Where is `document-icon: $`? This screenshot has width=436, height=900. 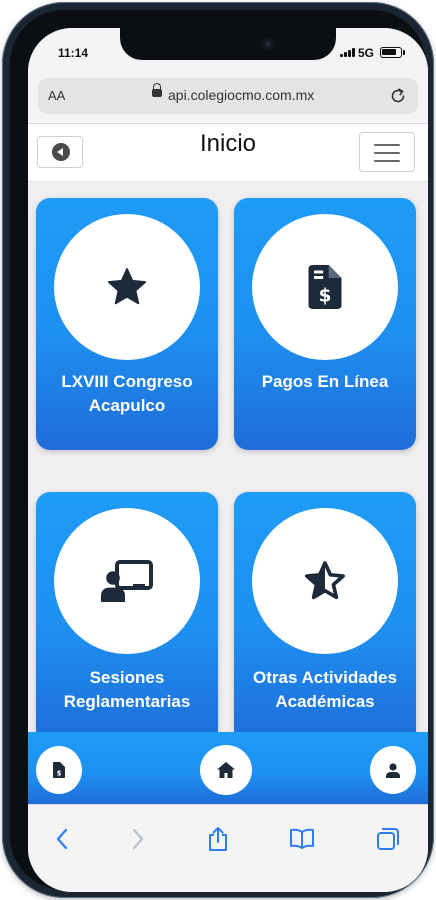
document-icon: $ is located at coordinates (59, 770).